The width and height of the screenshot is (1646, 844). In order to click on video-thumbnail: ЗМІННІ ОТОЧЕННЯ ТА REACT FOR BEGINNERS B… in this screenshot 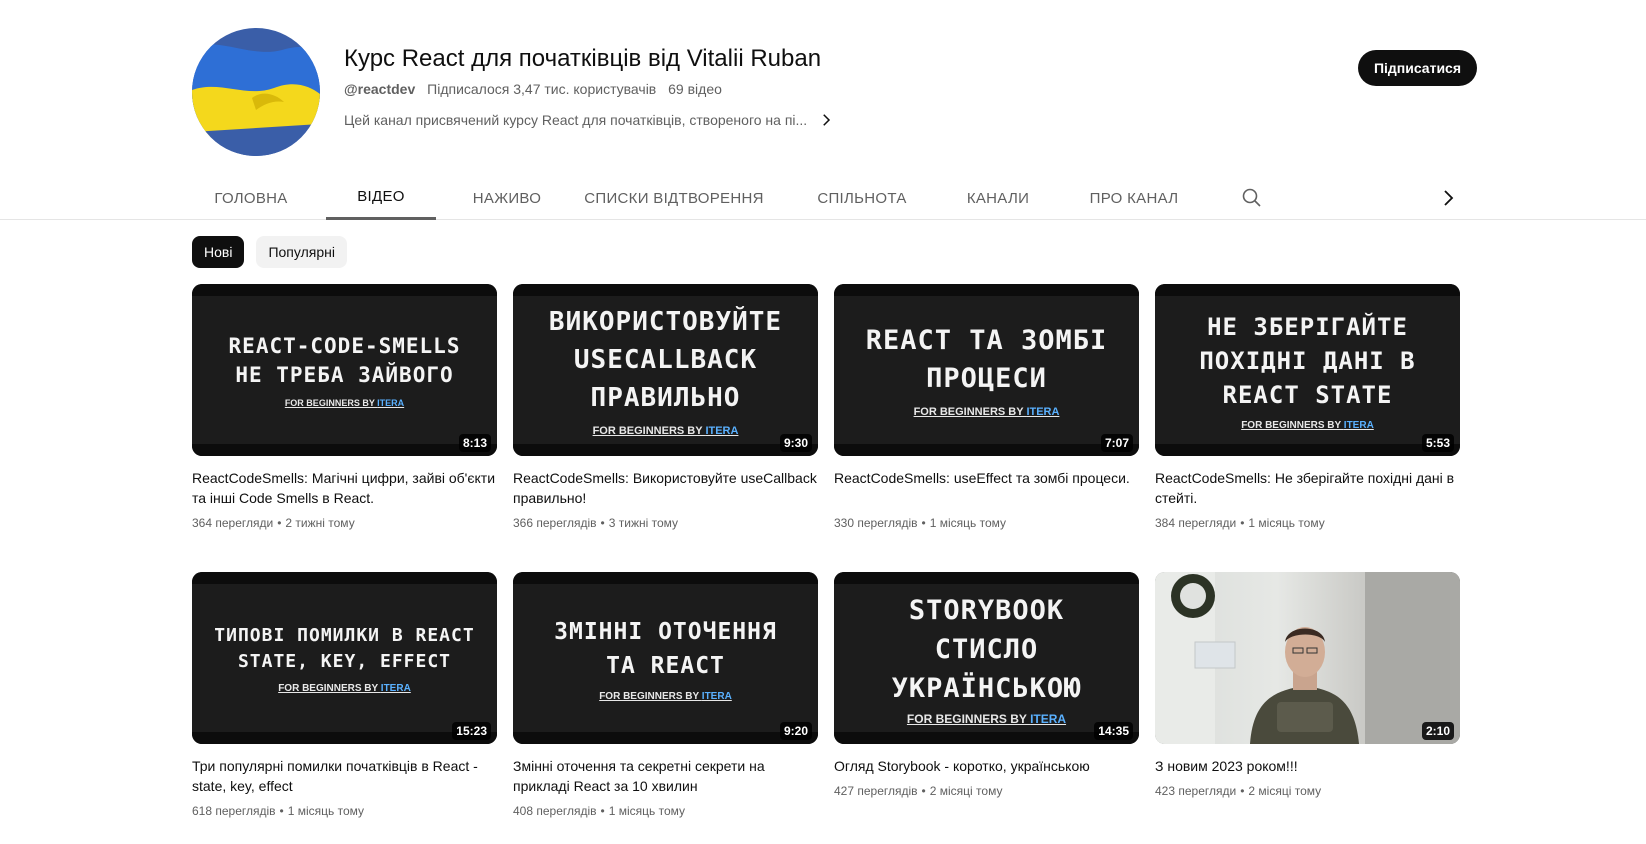, I will do `click(665, 658)`.